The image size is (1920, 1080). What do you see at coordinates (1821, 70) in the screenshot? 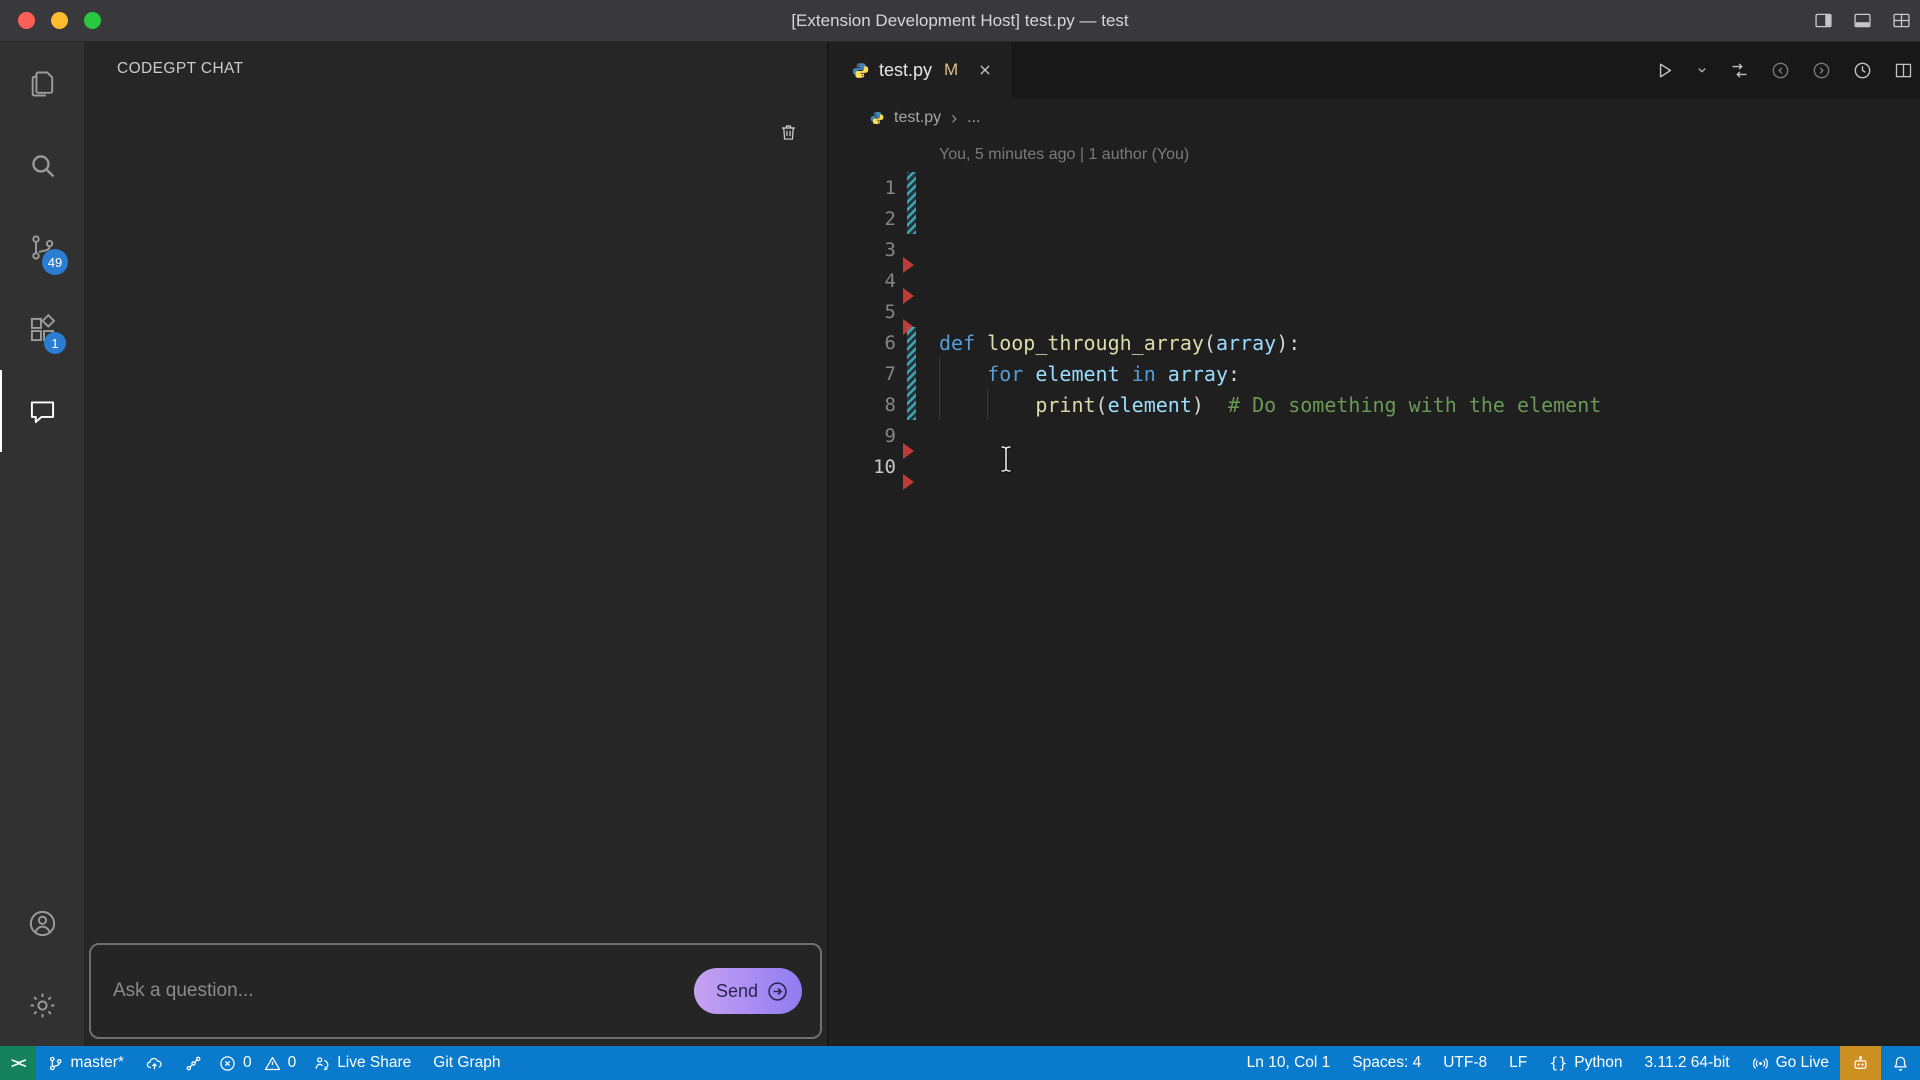
I see `next-change-icon` at bounding box center [1821, 70].